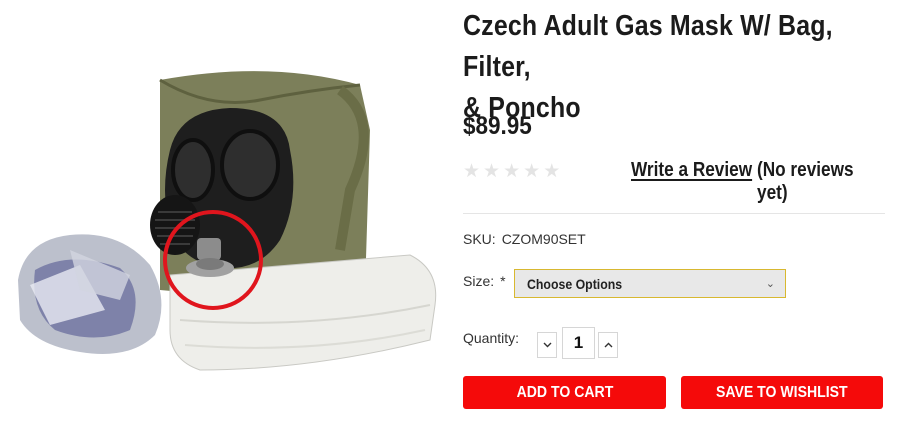  I want to click on quantity-increment-button, so click(608, 345).